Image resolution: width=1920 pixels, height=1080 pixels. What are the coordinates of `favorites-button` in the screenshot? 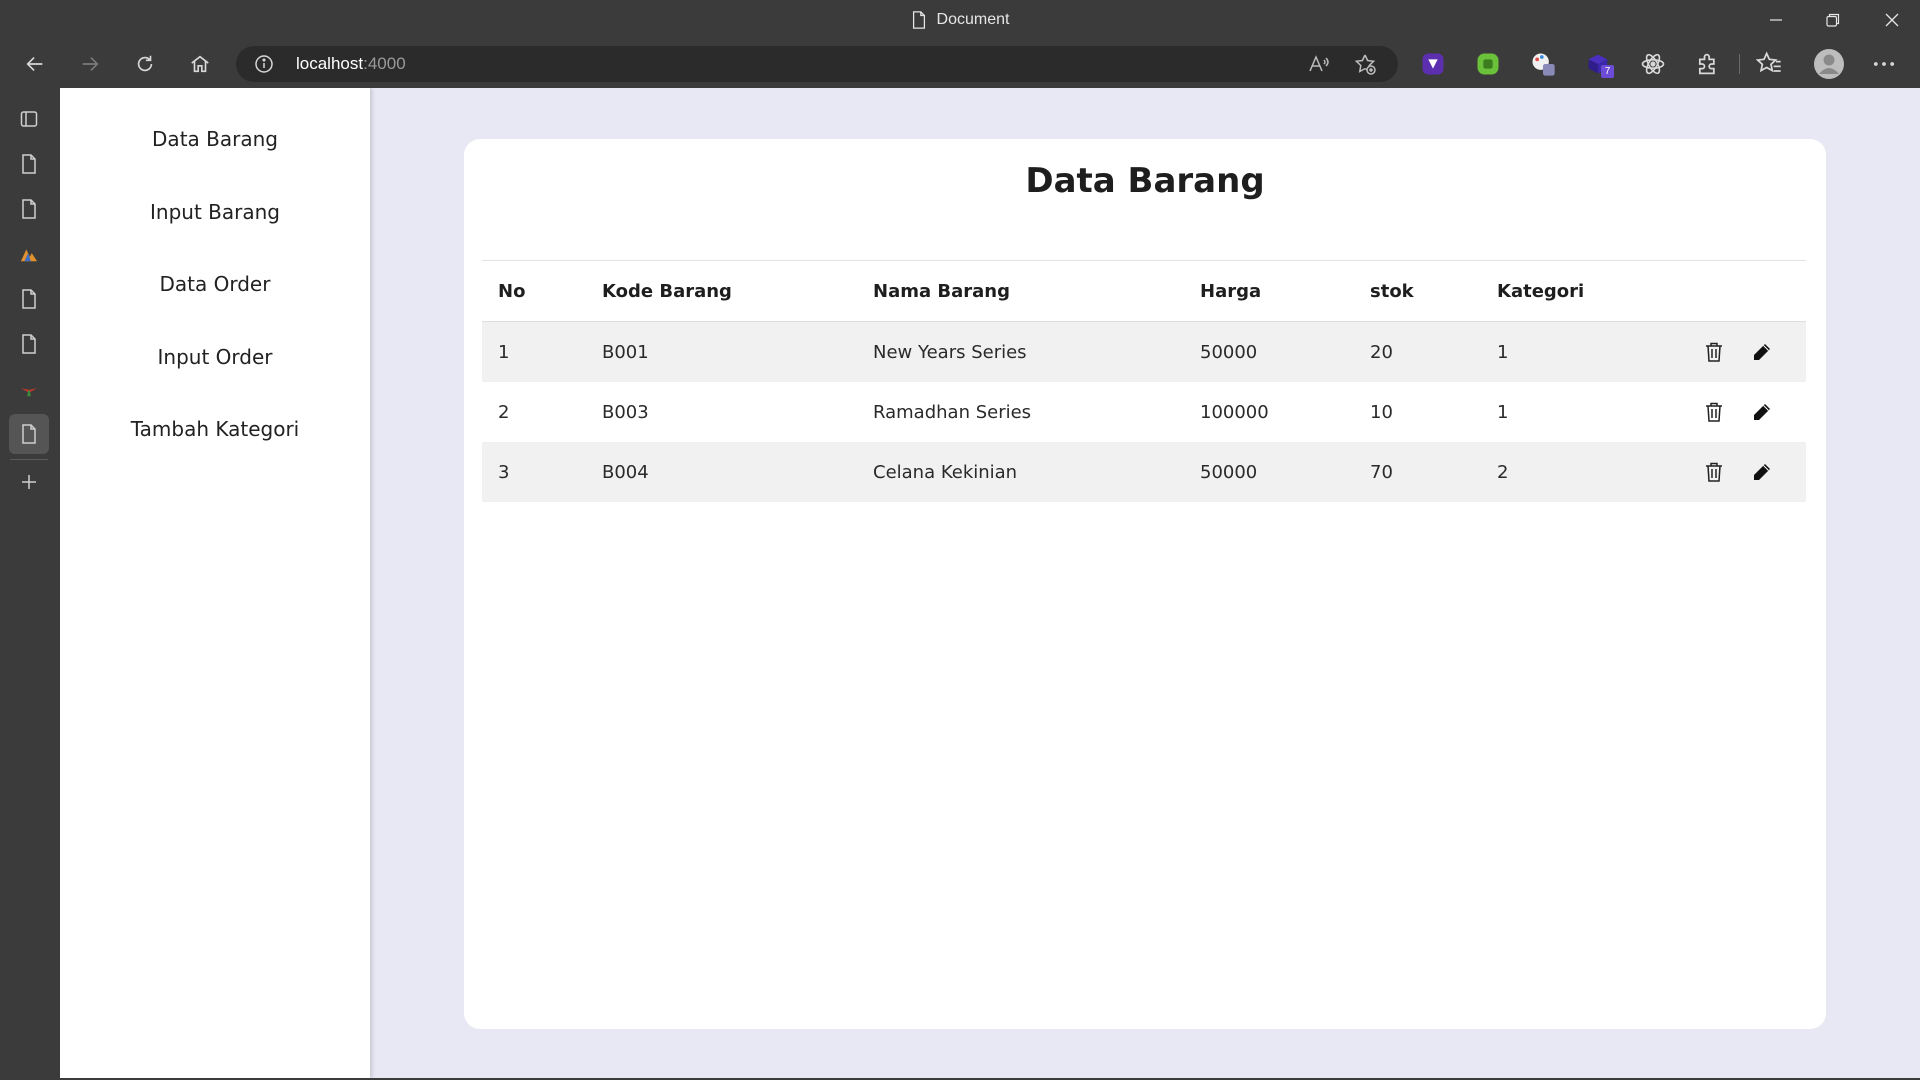 It's located at (1769, 64).